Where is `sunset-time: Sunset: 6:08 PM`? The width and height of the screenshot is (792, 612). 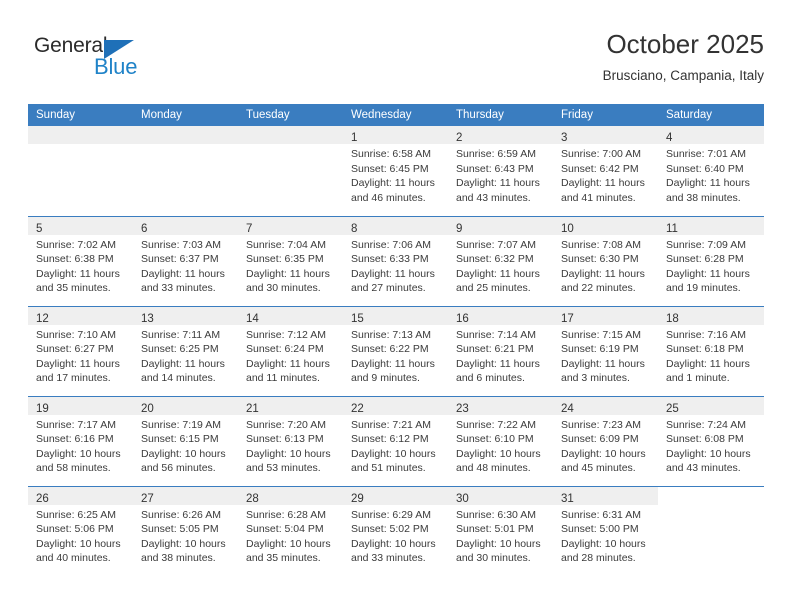
sunset-time: Sunset: 6:08 PM is located at coordinates (705, 439).